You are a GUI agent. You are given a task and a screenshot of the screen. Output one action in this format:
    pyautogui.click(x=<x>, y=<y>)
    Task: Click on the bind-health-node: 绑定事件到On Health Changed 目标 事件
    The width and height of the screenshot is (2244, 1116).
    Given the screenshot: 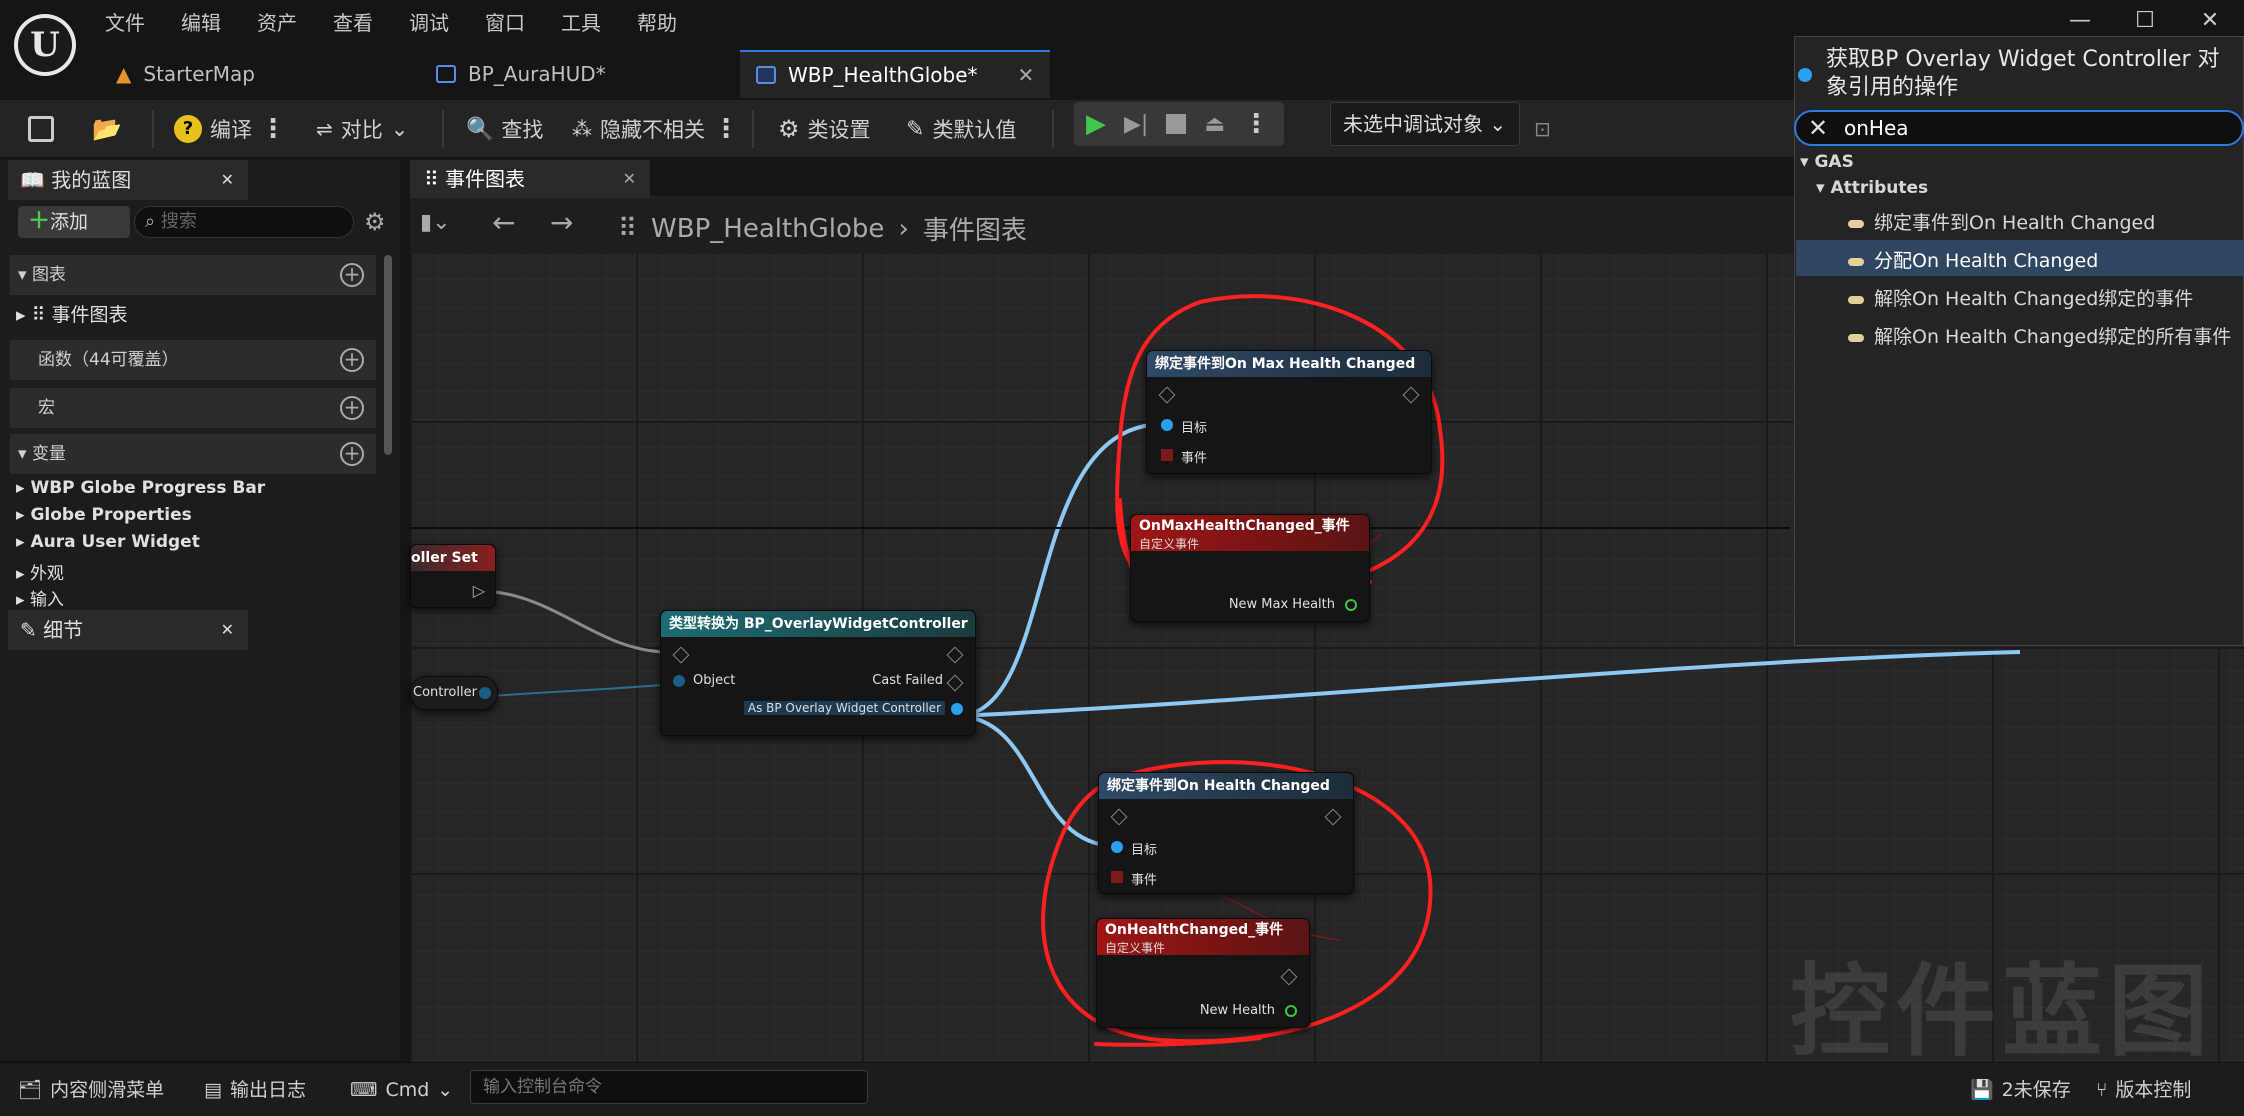 What is the action you would take?
    pyautogui.click(x=1226, y=833)
    